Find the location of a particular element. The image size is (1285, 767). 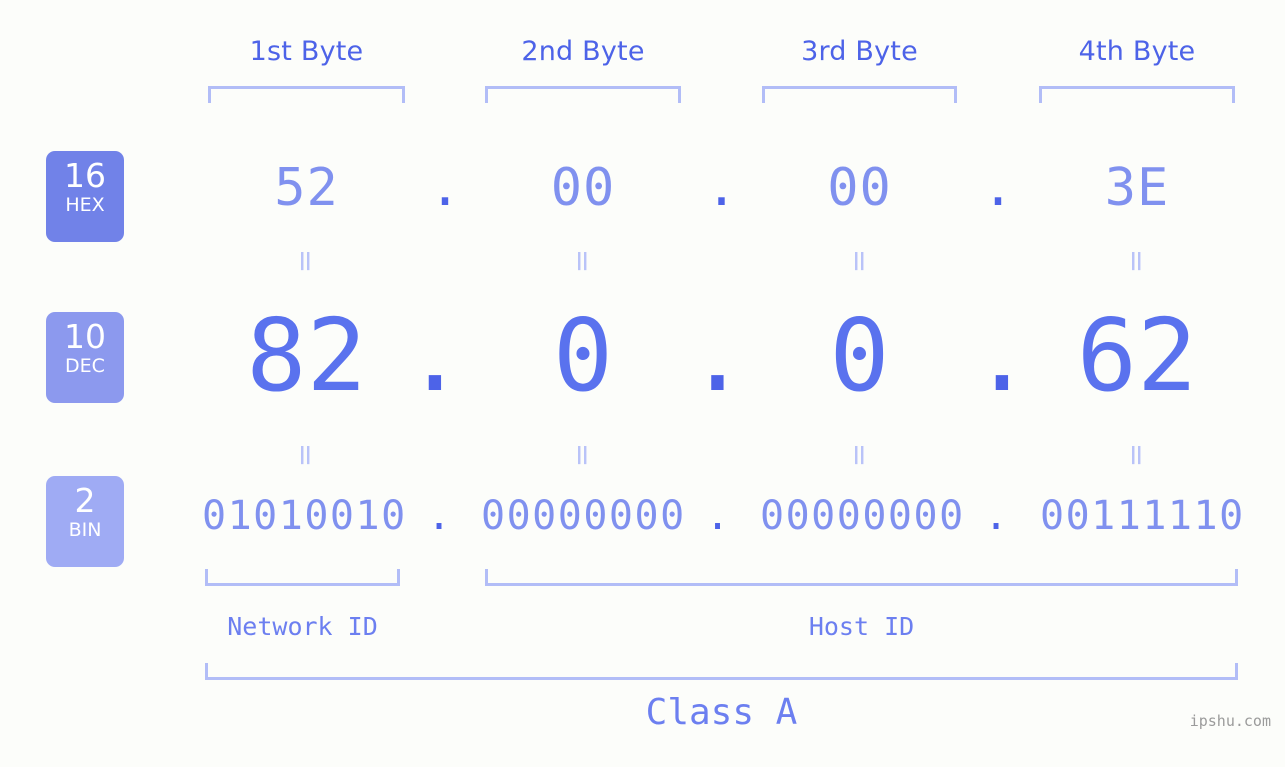

equals-icon-hex-dec-1: = is located at coordinates (306, 261).